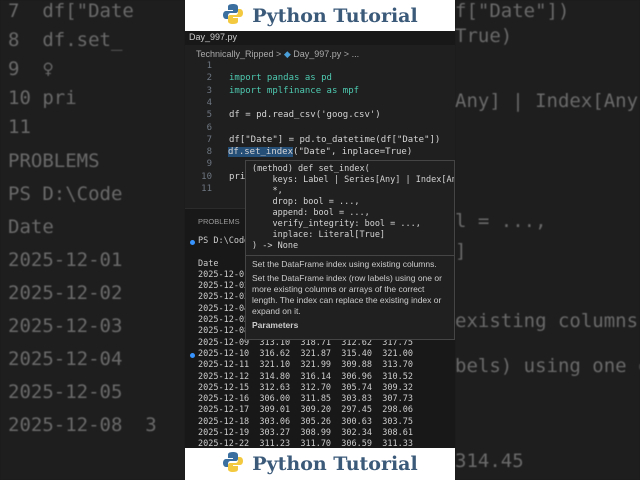 This screenshot has height=480, width=640. I want to click on line-number: 10, so click(206, 176).